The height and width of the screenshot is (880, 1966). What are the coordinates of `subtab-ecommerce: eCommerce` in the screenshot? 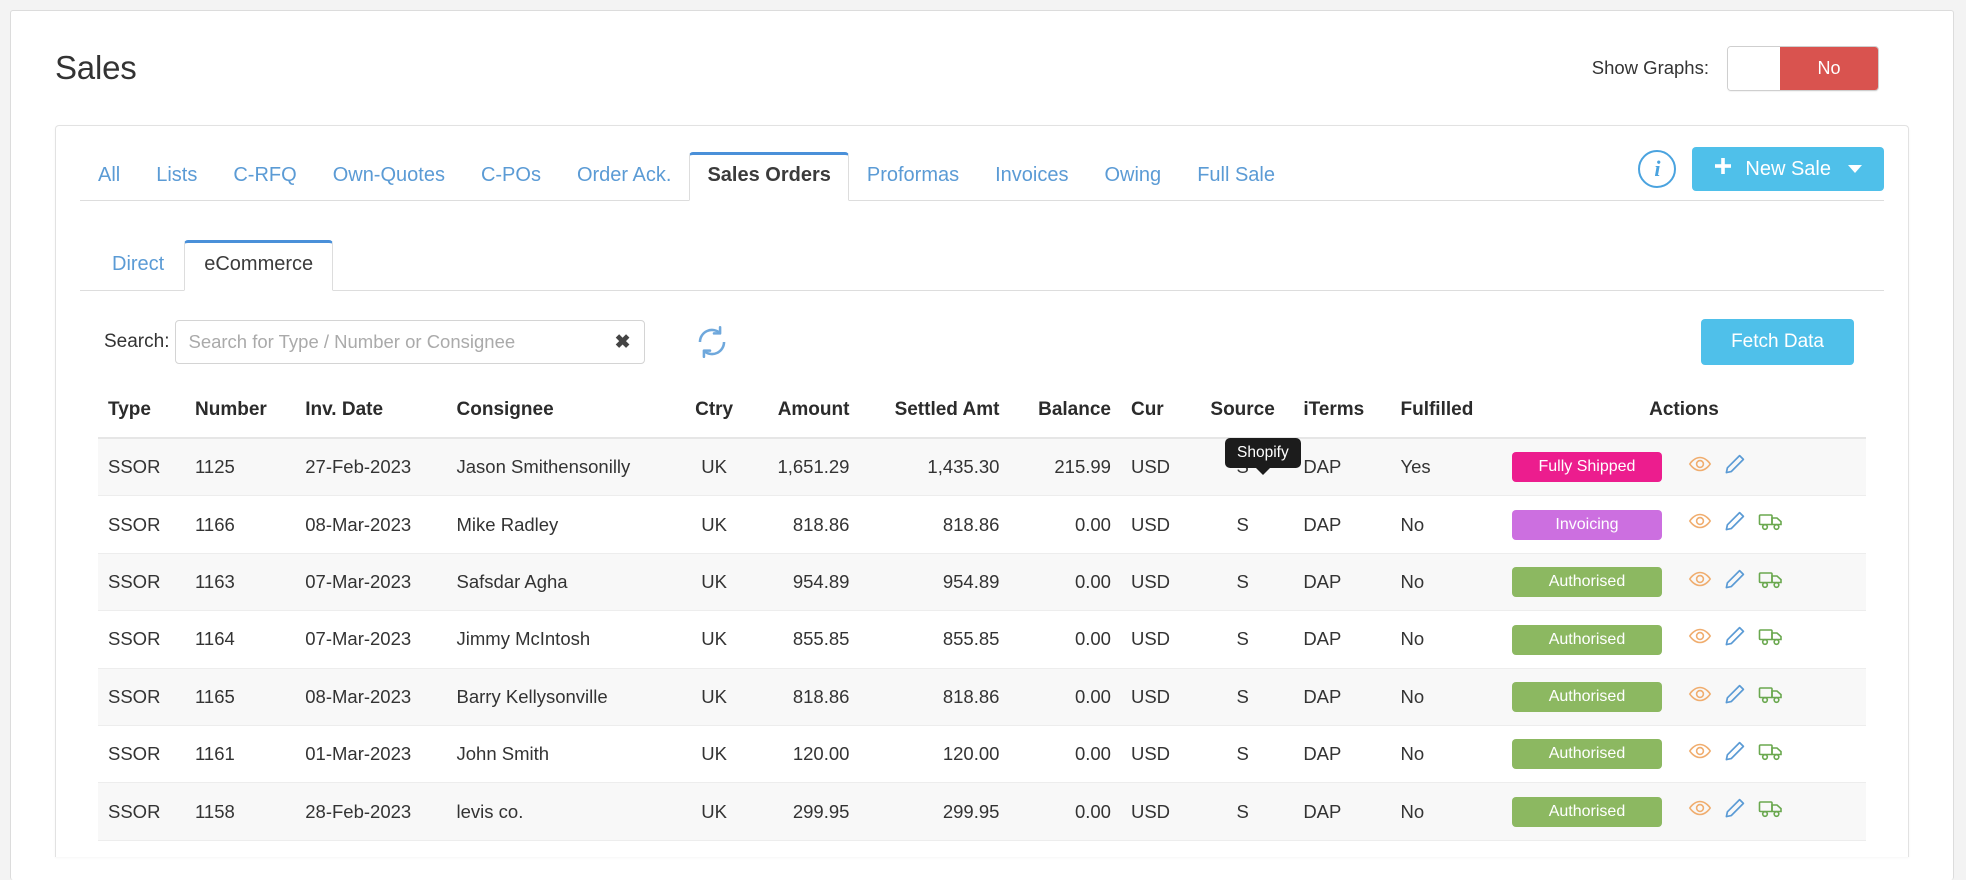 It's located at (259, 265).